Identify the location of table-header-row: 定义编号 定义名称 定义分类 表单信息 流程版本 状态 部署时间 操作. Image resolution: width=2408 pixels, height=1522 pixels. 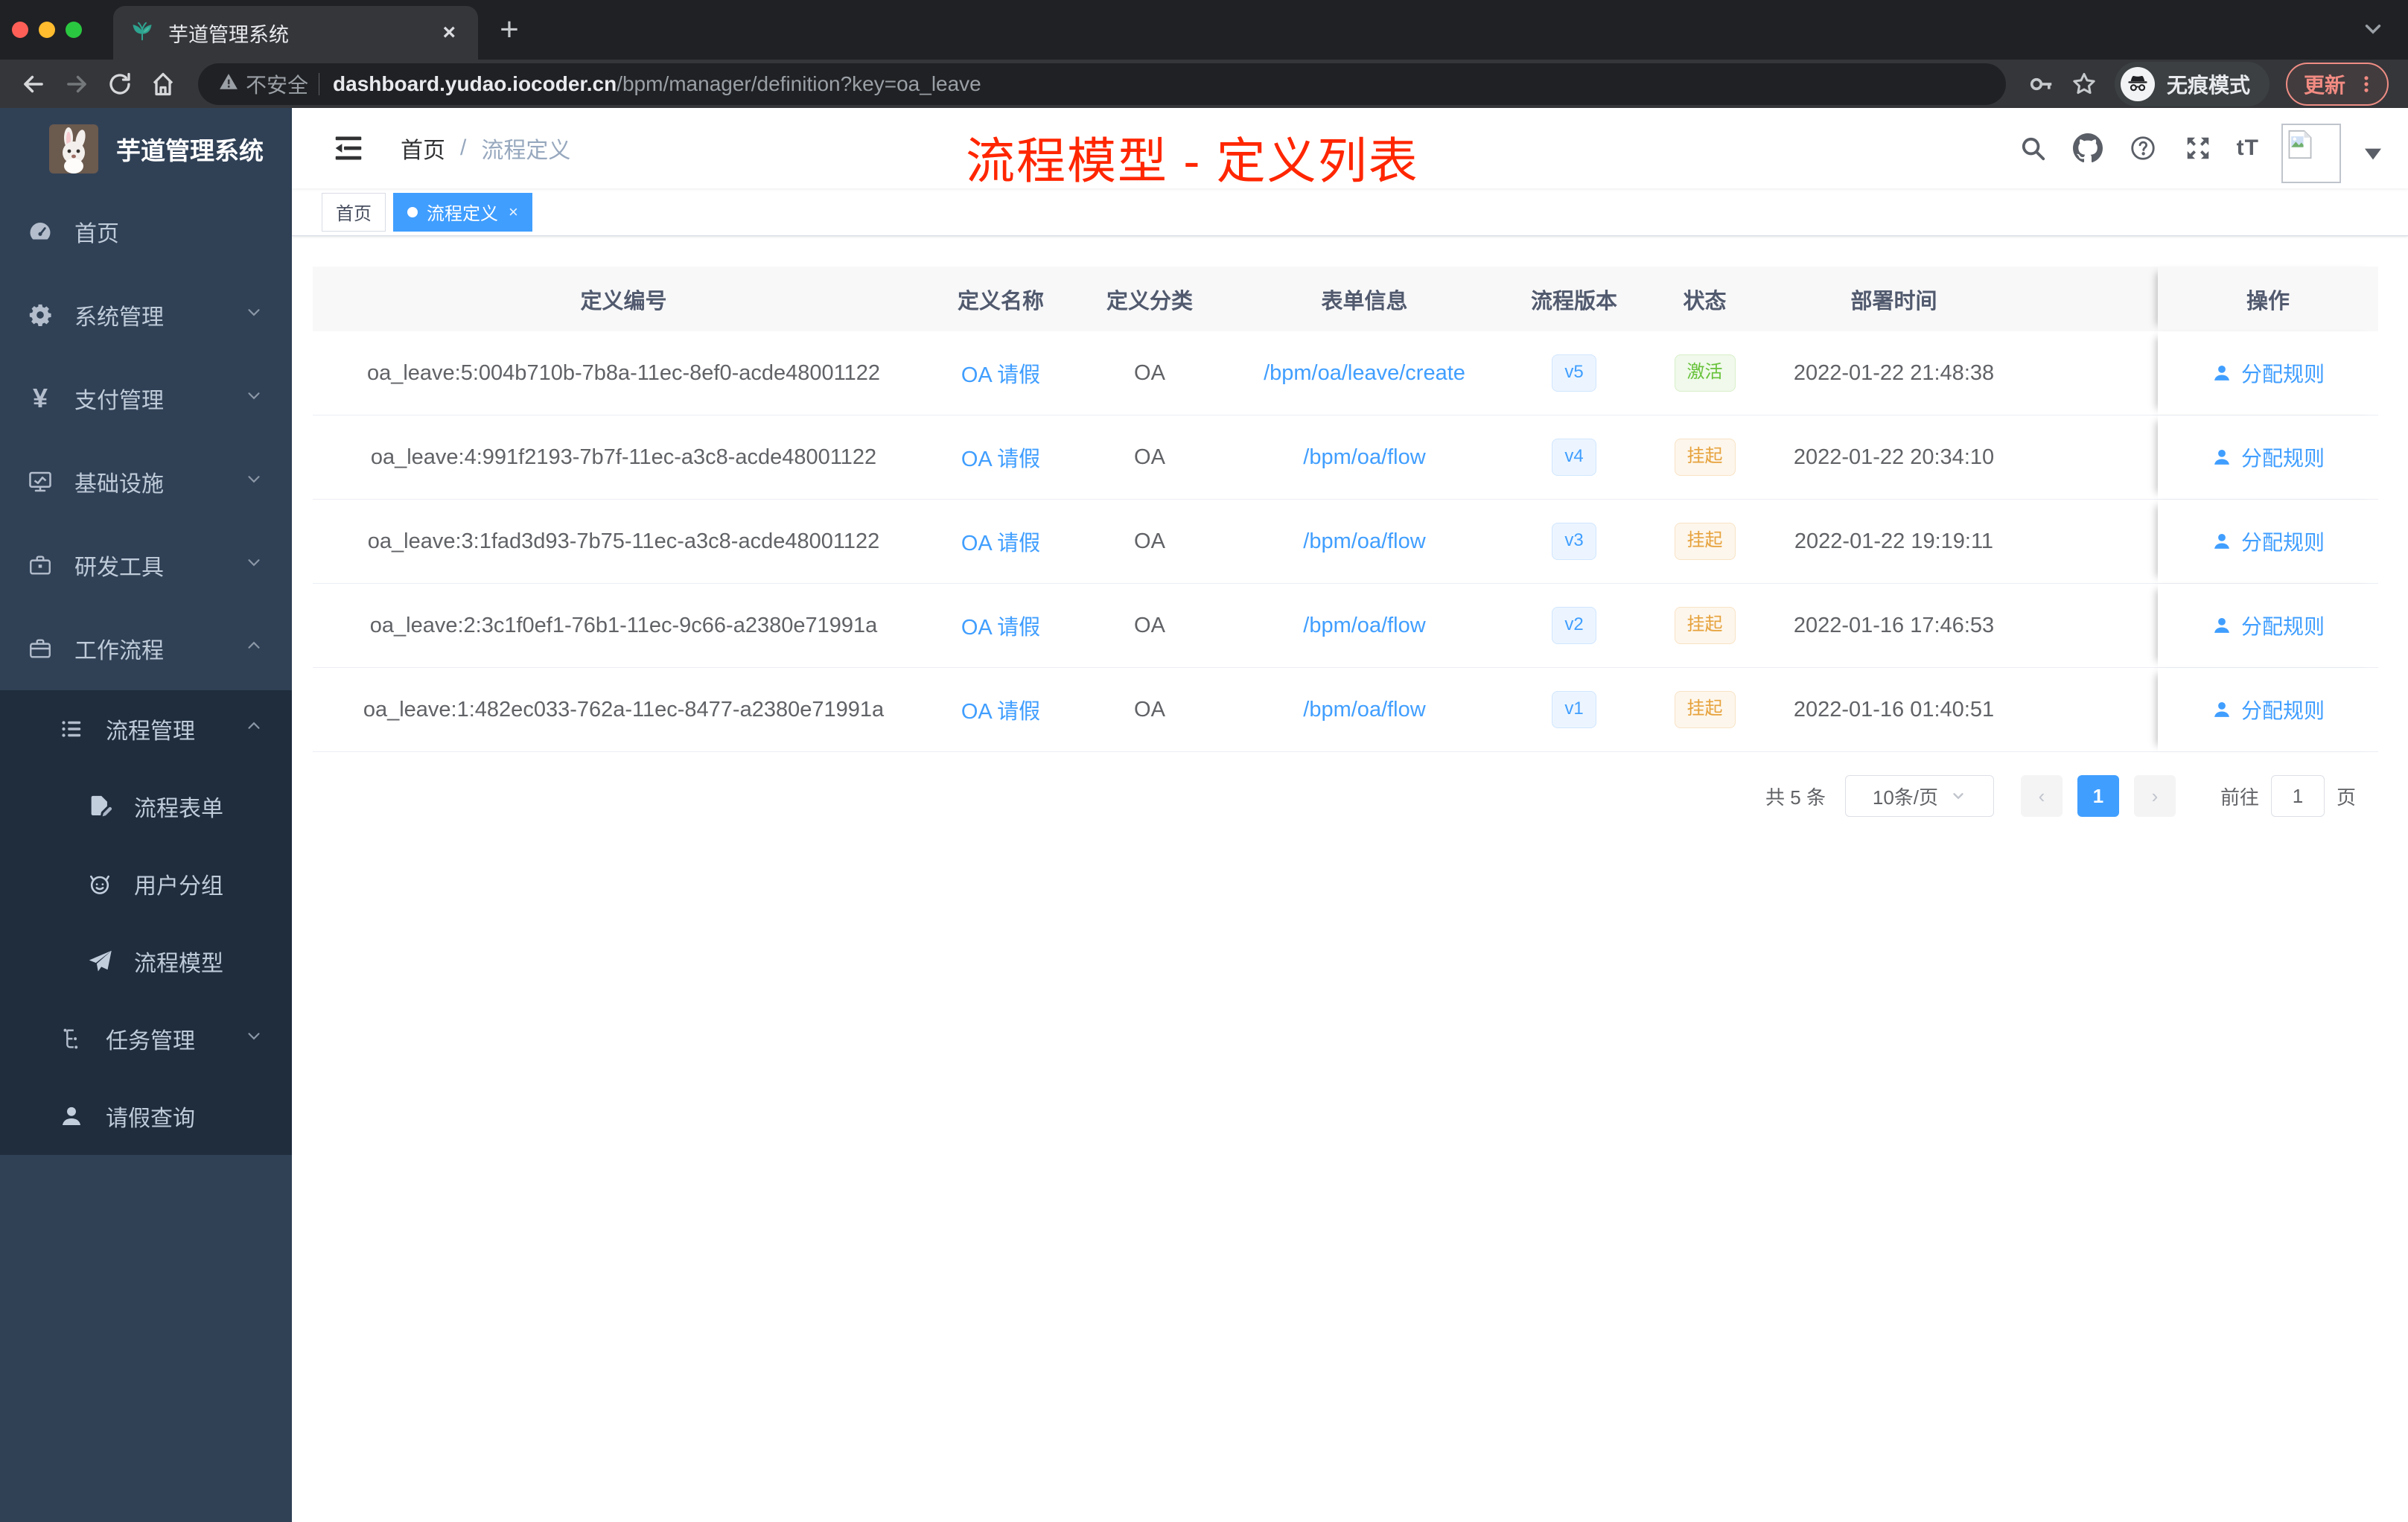
(1345, 299).